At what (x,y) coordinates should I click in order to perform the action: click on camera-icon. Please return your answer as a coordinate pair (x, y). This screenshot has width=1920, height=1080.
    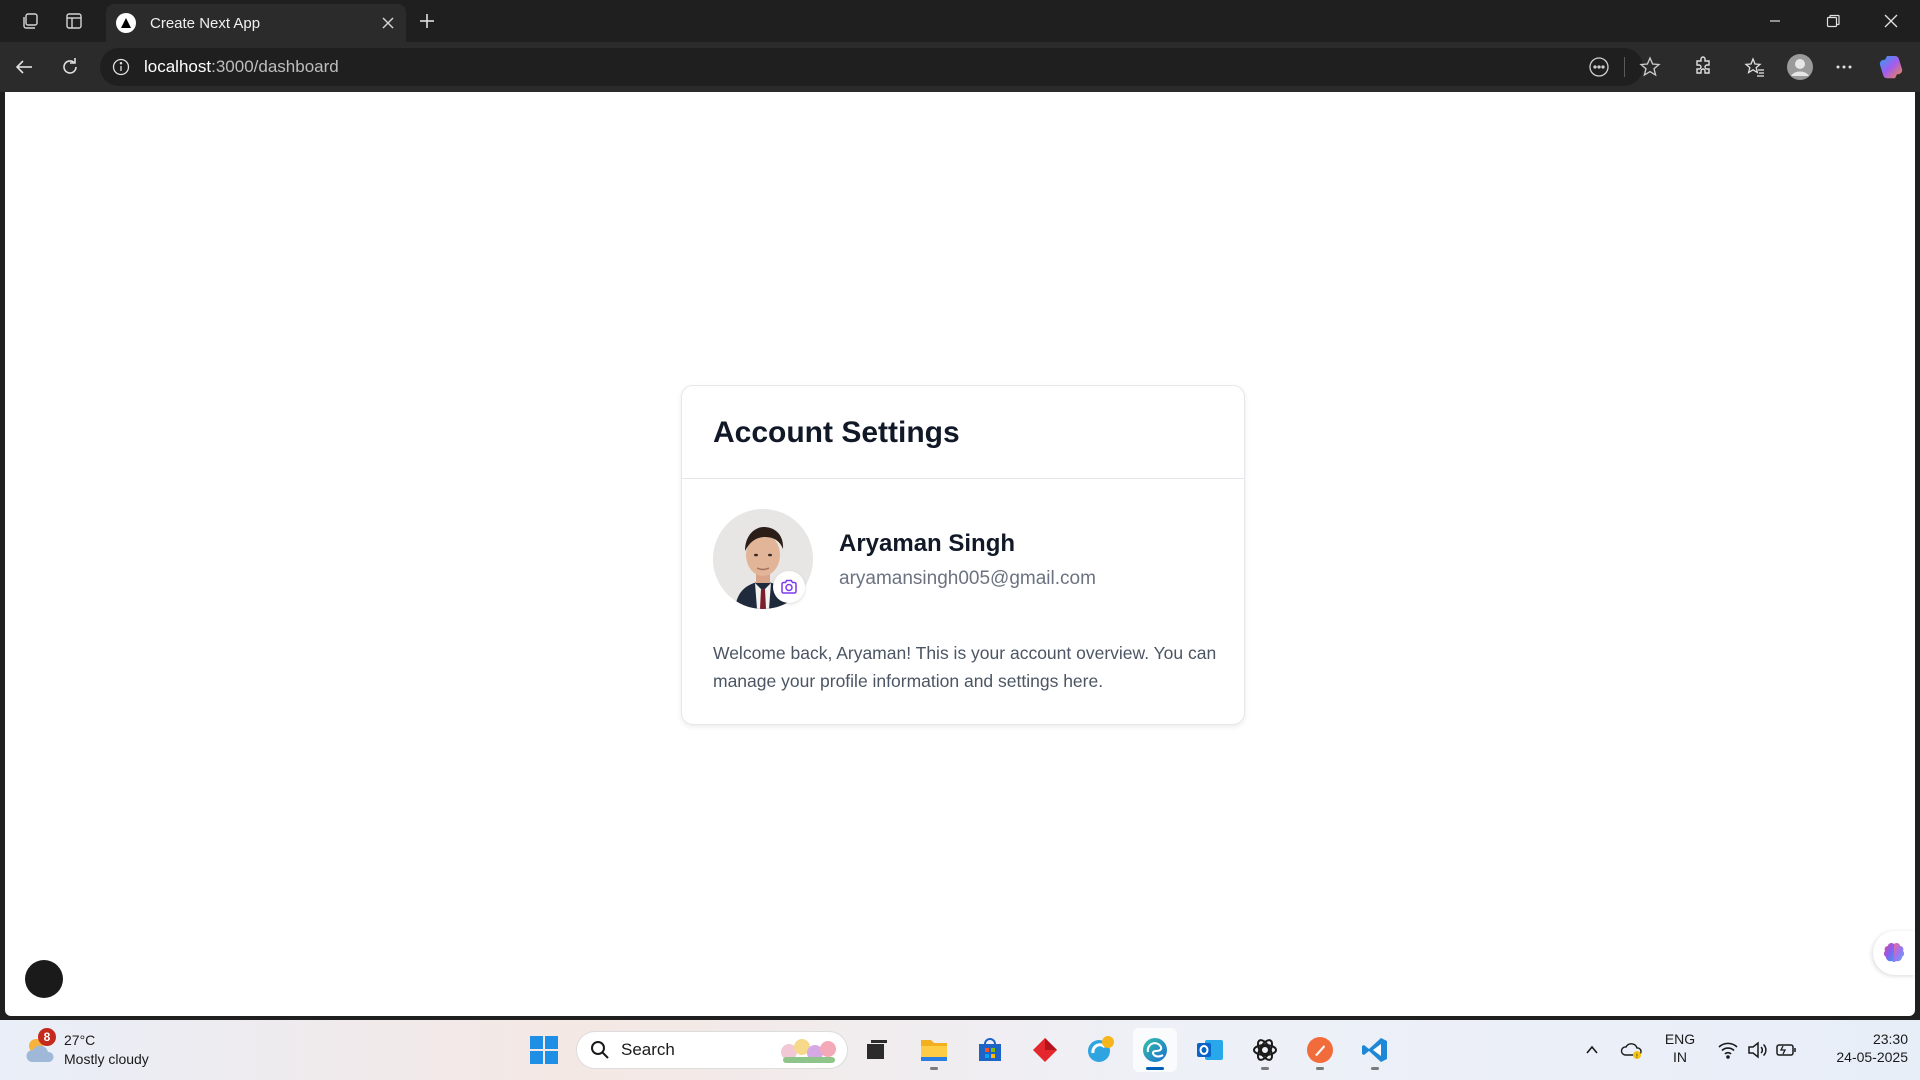
    Looking at the image, I should click on (789, 586).